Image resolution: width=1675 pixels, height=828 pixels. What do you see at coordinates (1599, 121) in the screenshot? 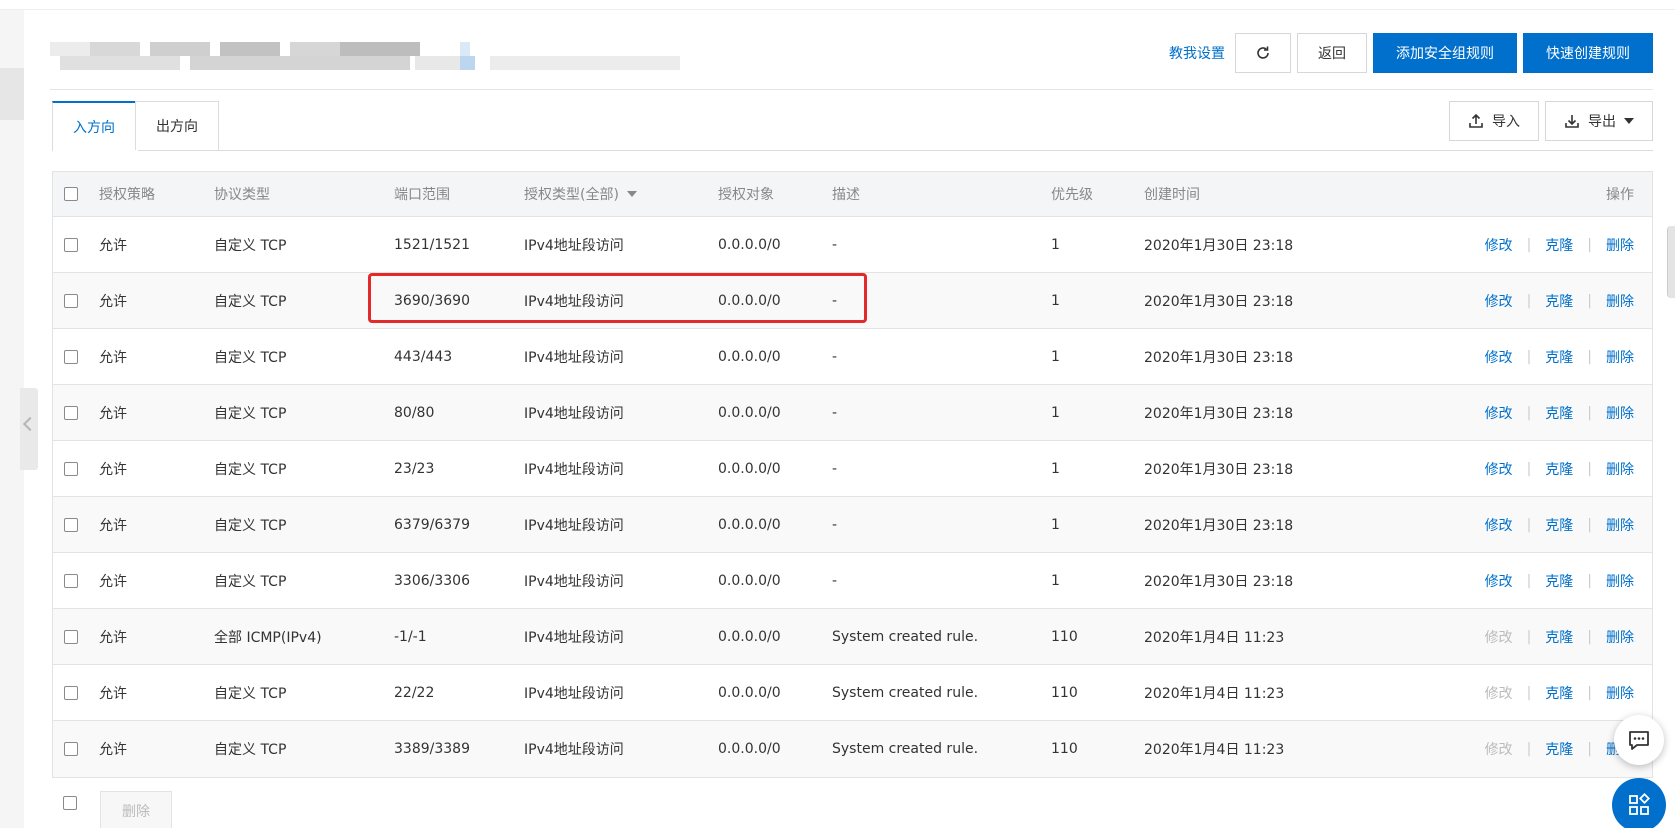
I see `export-button: 导出` at bounding box center [1599, 121].